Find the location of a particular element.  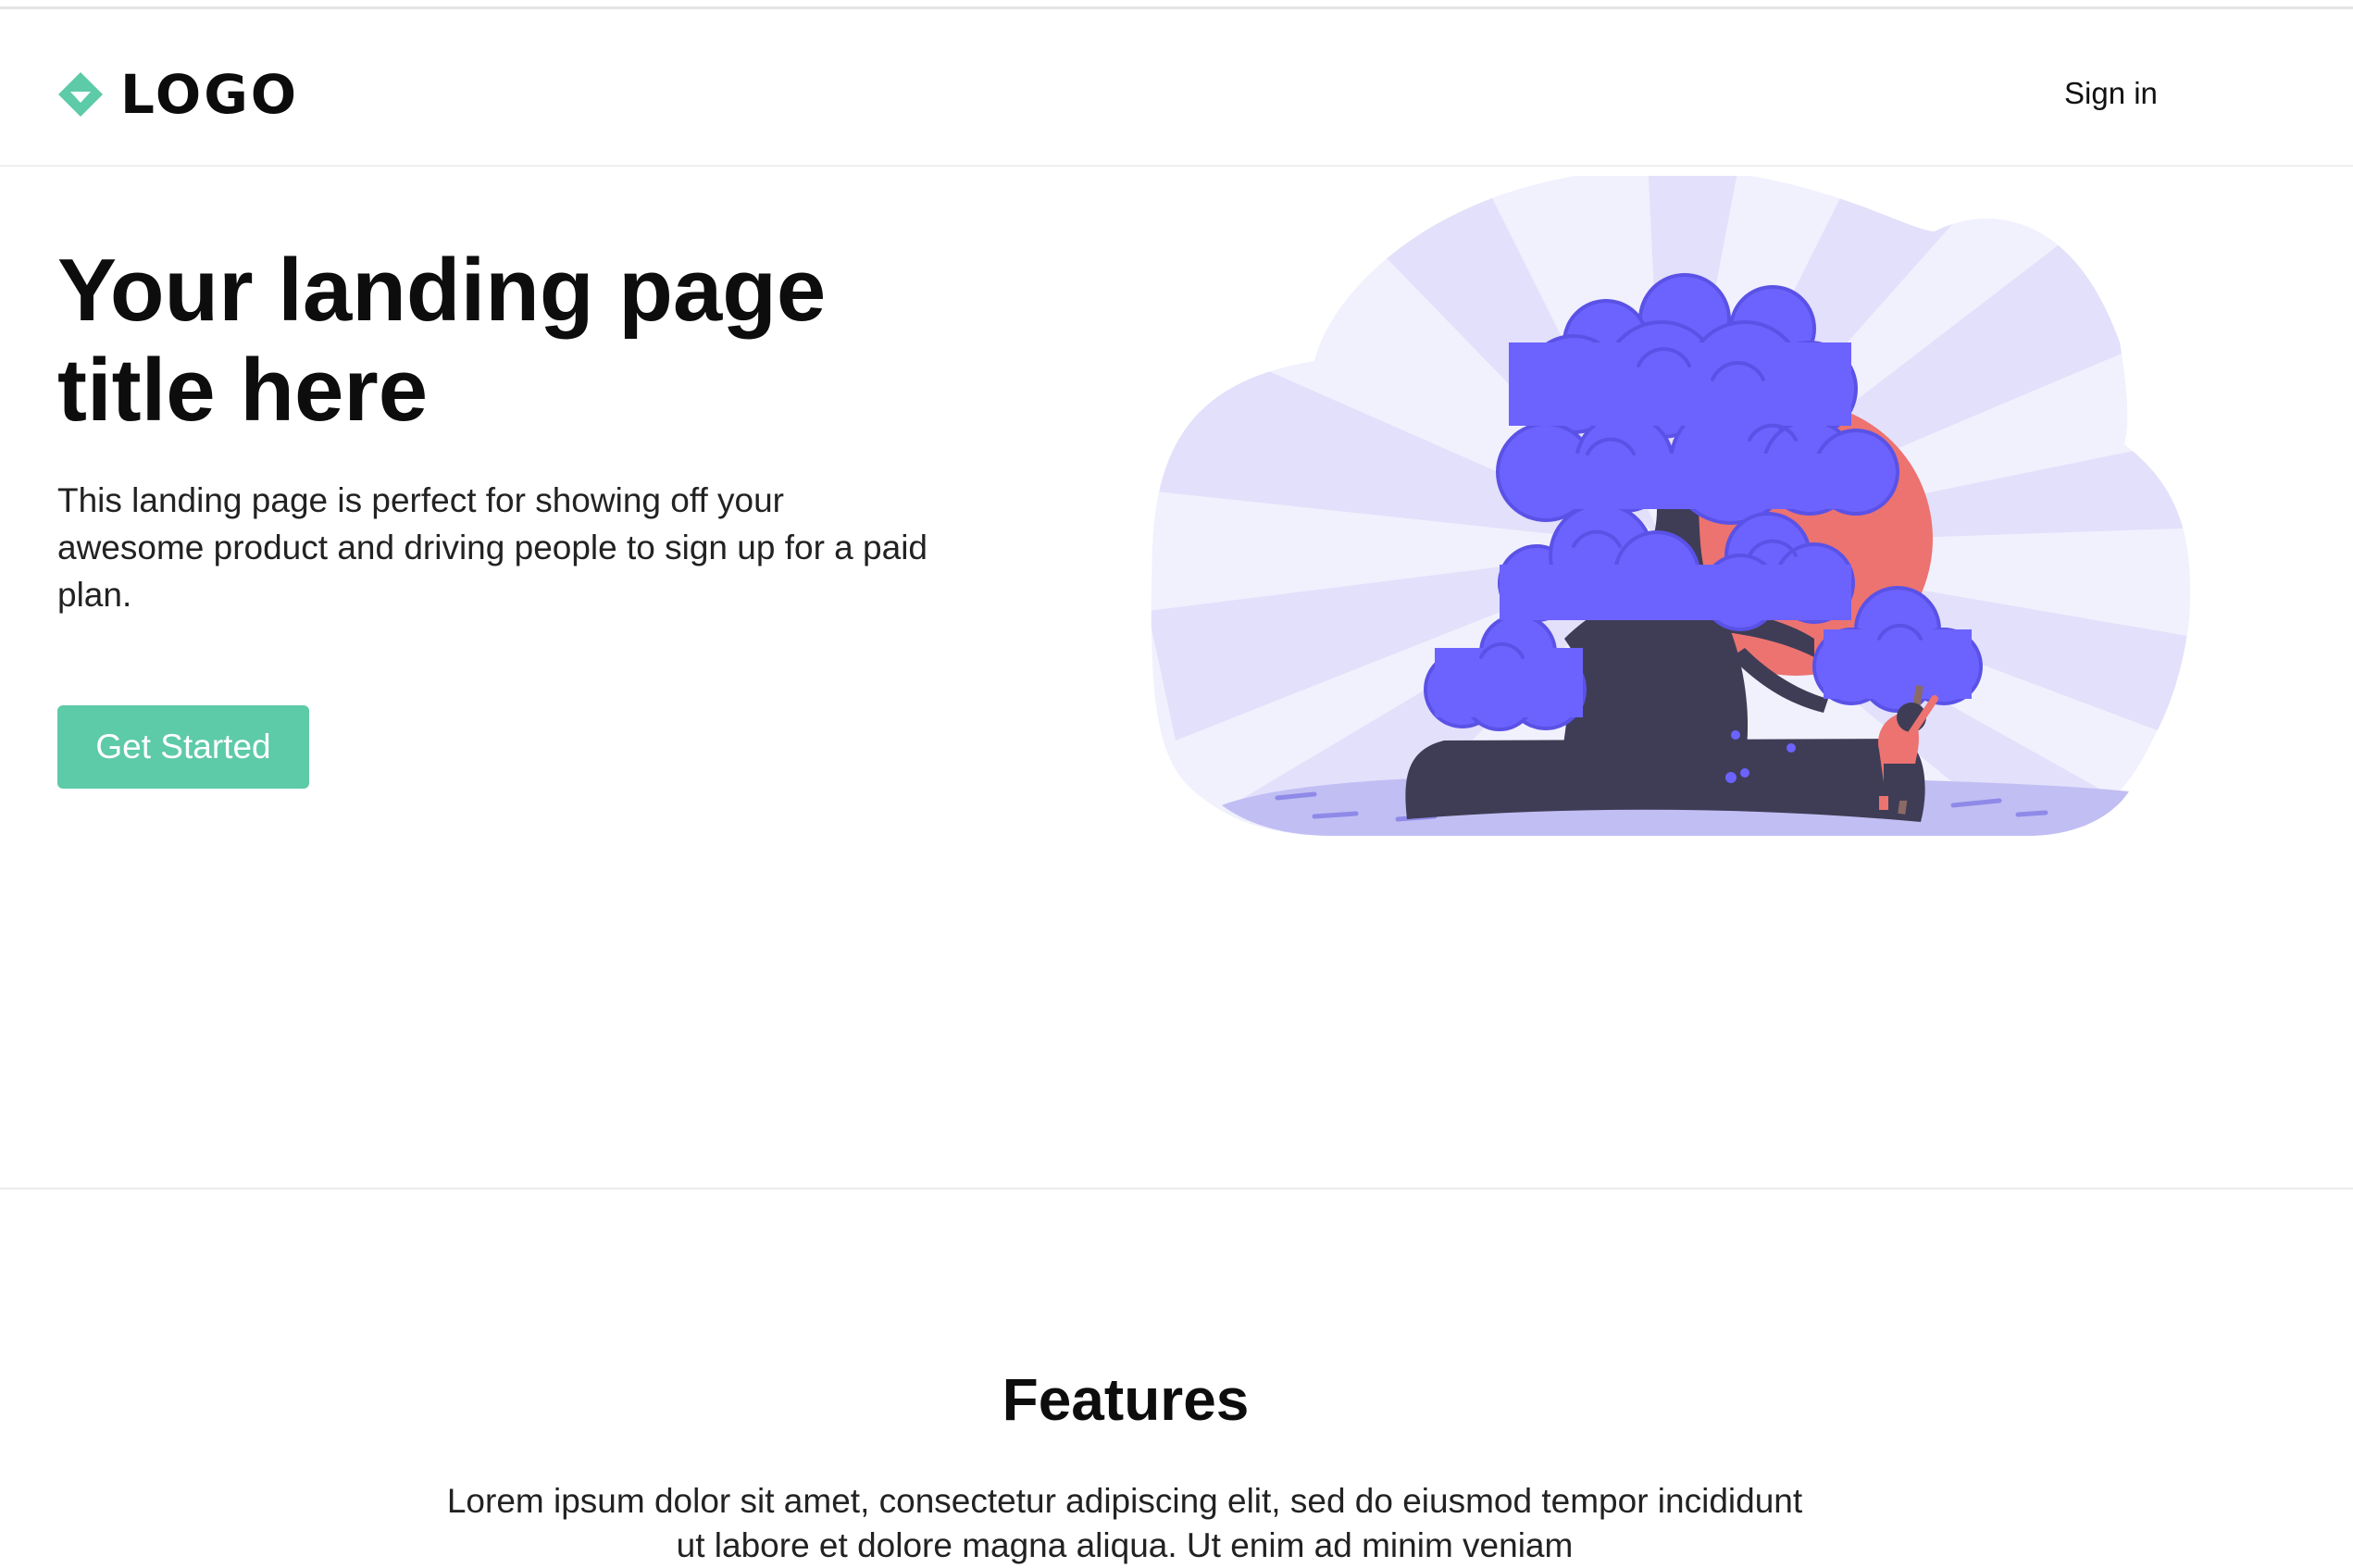

features-title: Features is located at coordinates (1126, 1399).